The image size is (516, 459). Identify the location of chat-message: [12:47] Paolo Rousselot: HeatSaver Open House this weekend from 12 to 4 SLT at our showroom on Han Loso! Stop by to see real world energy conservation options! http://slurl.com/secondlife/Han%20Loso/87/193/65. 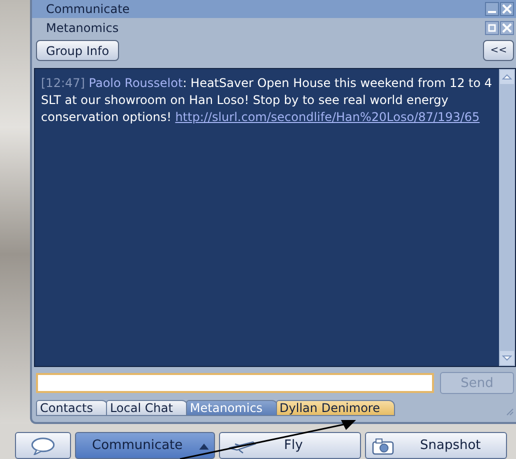
(267, 100).